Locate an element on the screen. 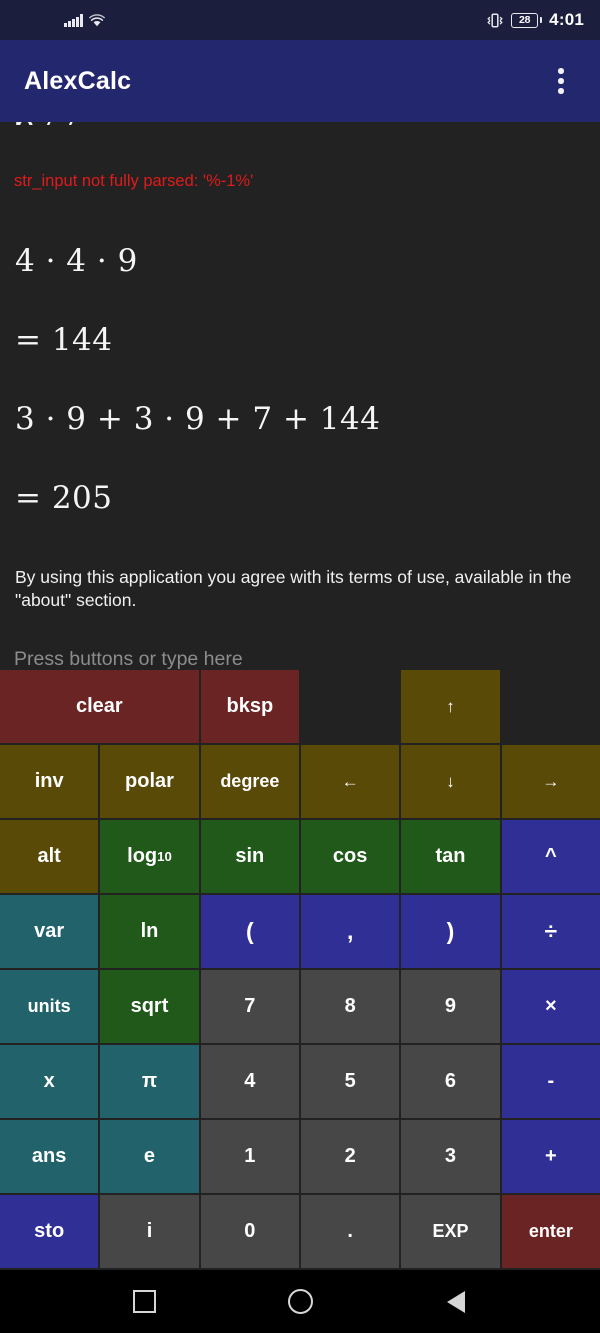  wifi-icon is located at coordinates (96, 20).